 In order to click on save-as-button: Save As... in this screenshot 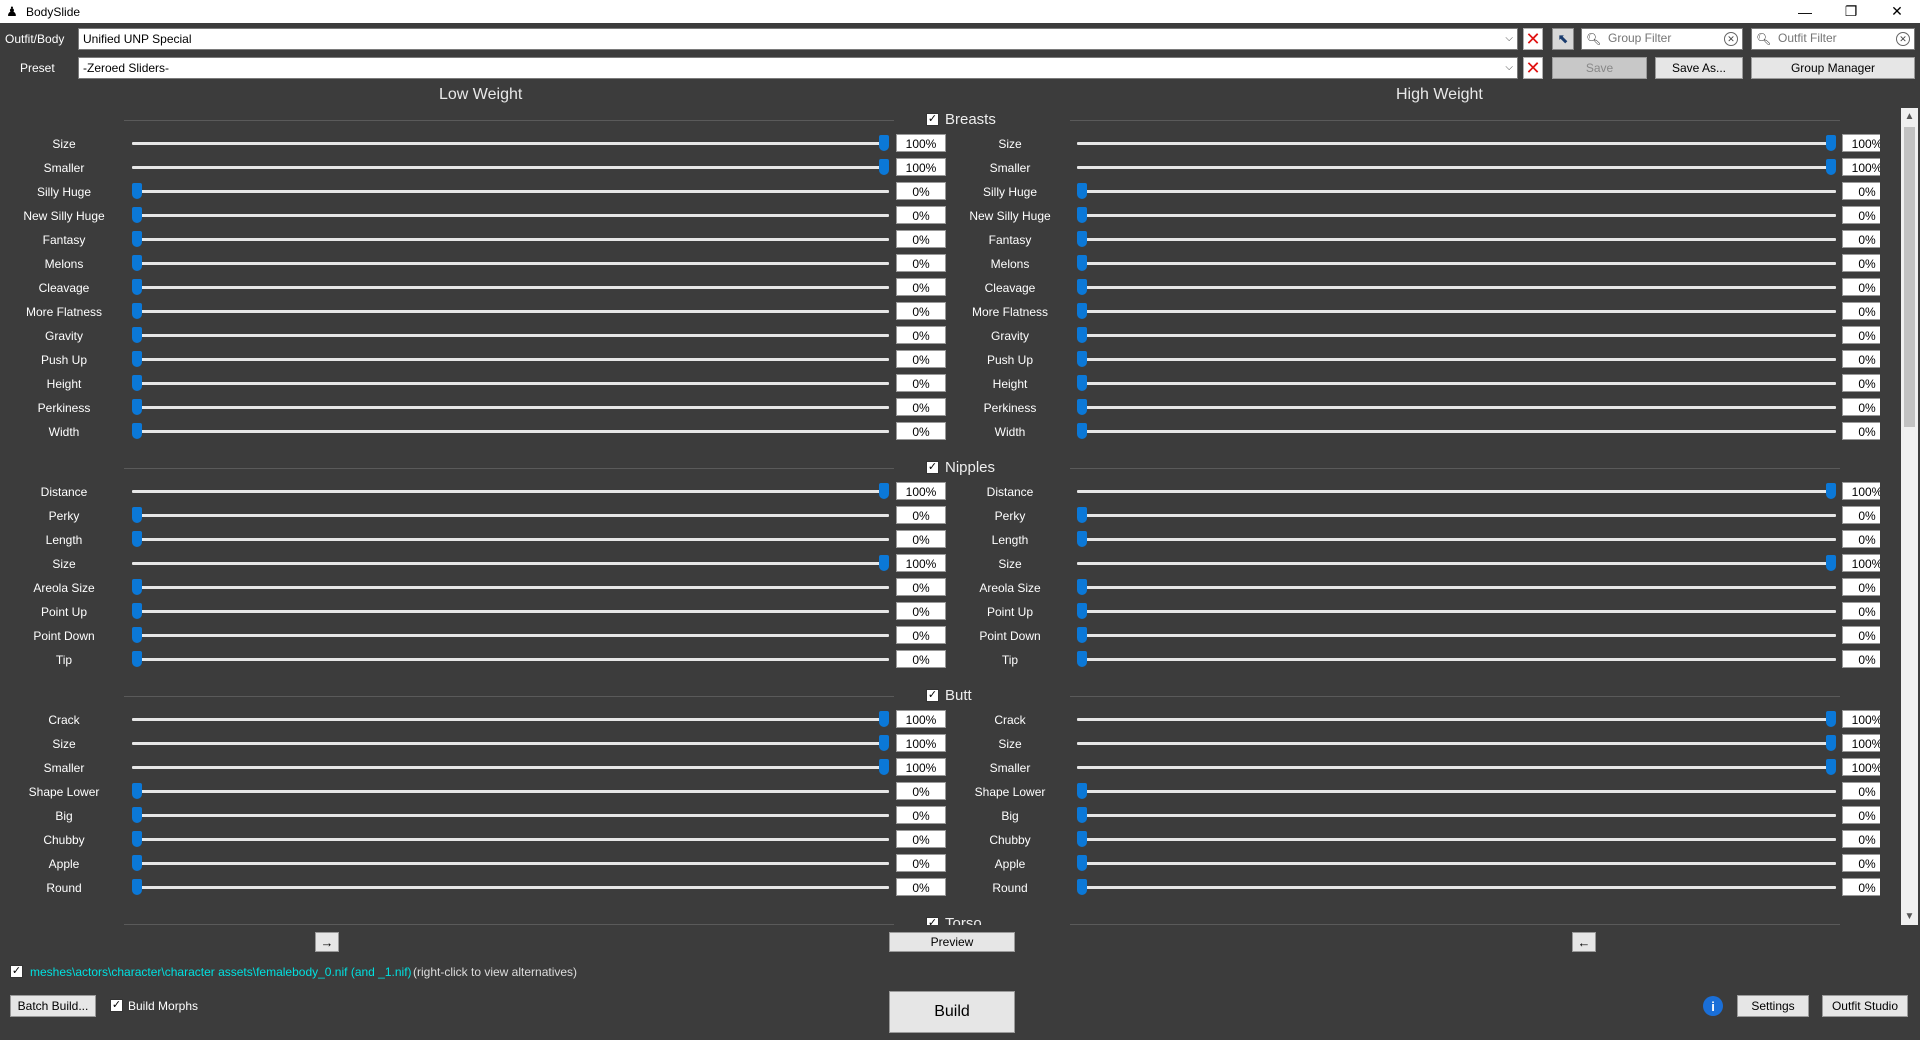, I will do `click(1699, 68)`.